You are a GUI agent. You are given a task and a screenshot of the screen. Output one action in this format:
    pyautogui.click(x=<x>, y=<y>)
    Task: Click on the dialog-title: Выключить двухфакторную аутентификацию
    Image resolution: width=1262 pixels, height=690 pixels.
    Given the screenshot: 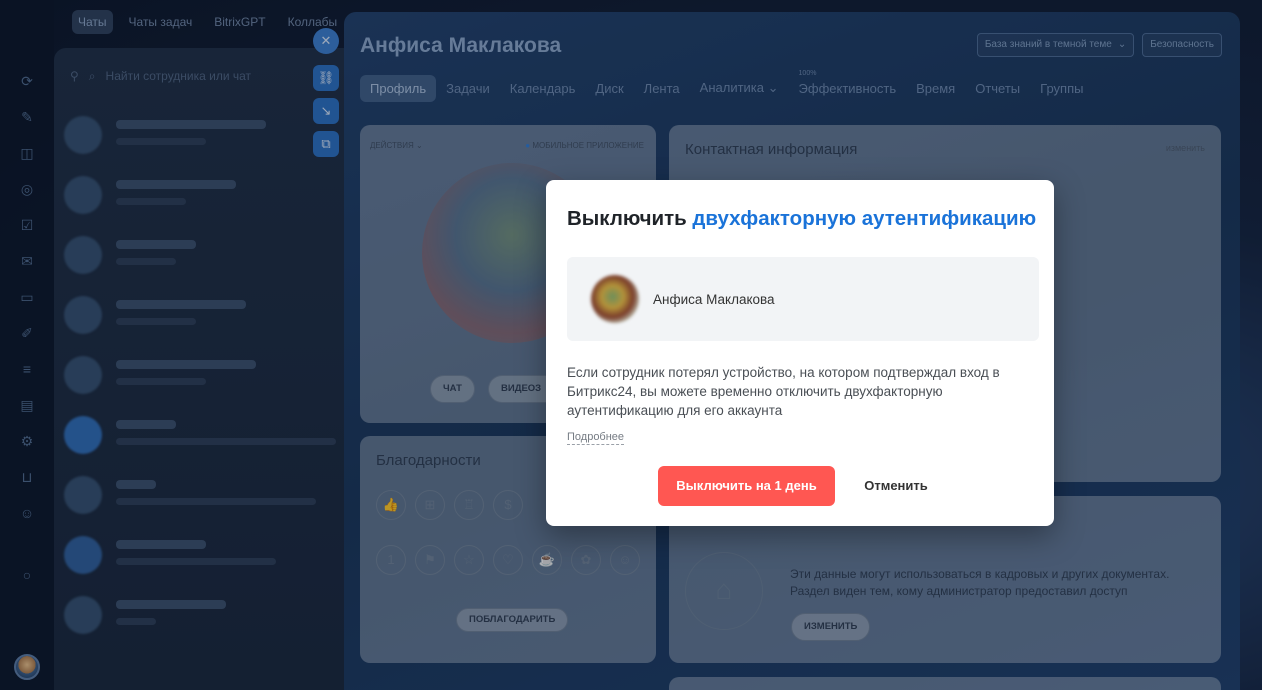 What is the action you would take?
    pyautogui.click(x=802, y=218)
    